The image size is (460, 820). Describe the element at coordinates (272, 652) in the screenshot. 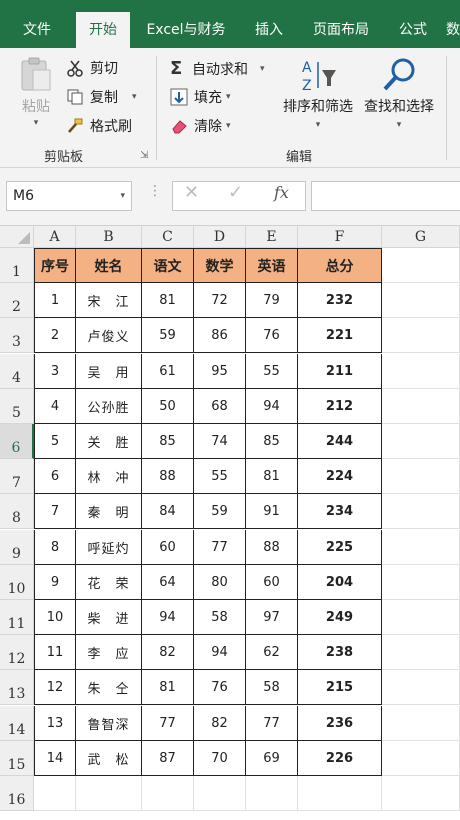

I see `table-cell: 62` at that location.